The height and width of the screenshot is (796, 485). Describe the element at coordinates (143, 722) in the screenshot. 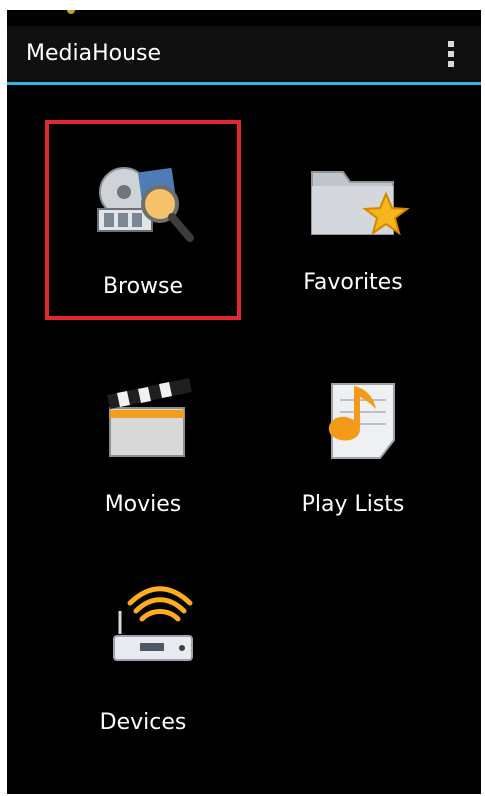

I see `devices-label: Devices` at that location.